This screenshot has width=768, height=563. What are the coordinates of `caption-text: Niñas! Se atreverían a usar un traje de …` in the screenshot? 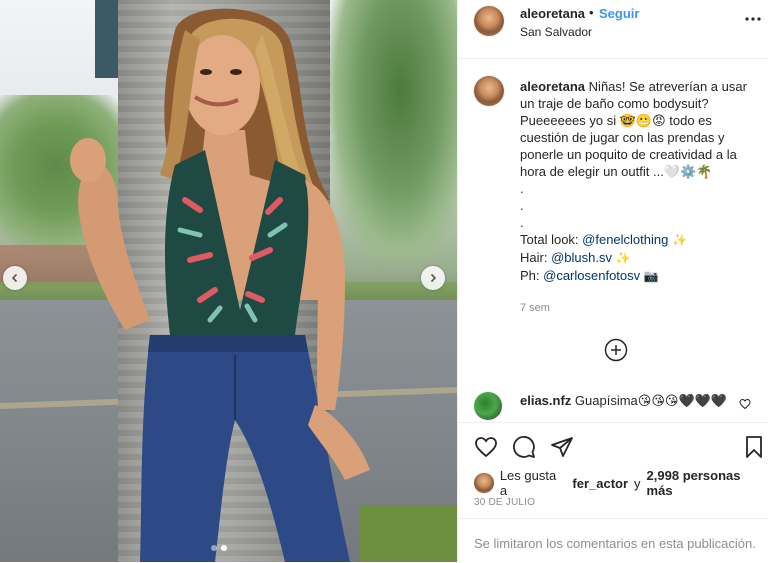 It's located at (633, 129).